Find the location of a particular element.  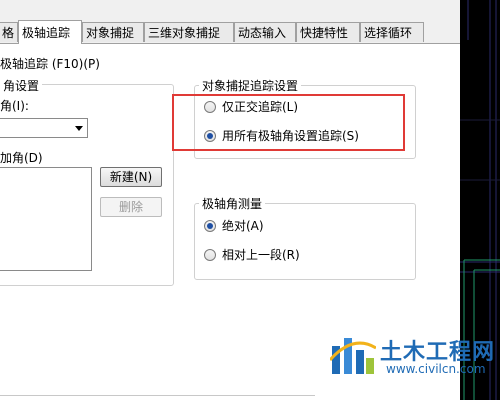

additional-angles-list is located at coordinates (46, 219).